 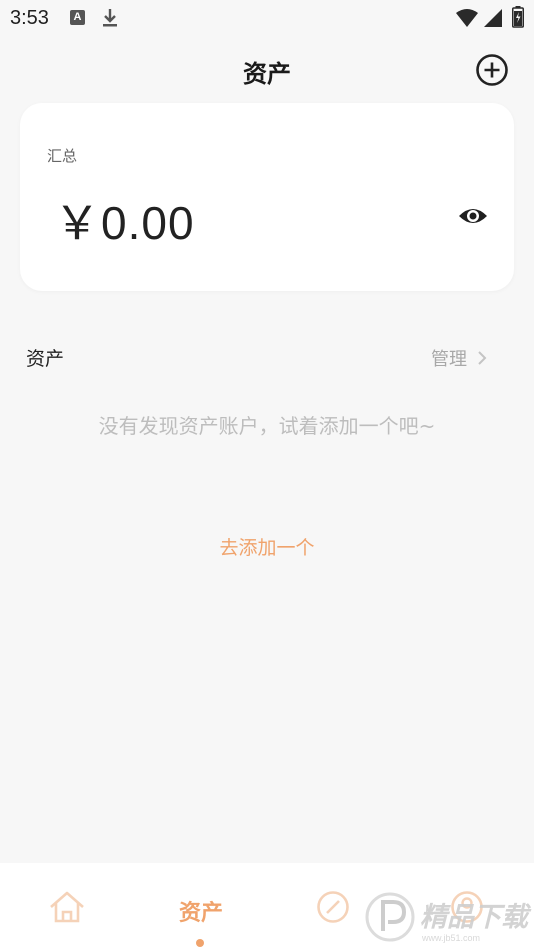 What do you see at coordinates (29, 18) in the screenshot?
I see `status-time: 3:53` at bounding box center [29, 18].